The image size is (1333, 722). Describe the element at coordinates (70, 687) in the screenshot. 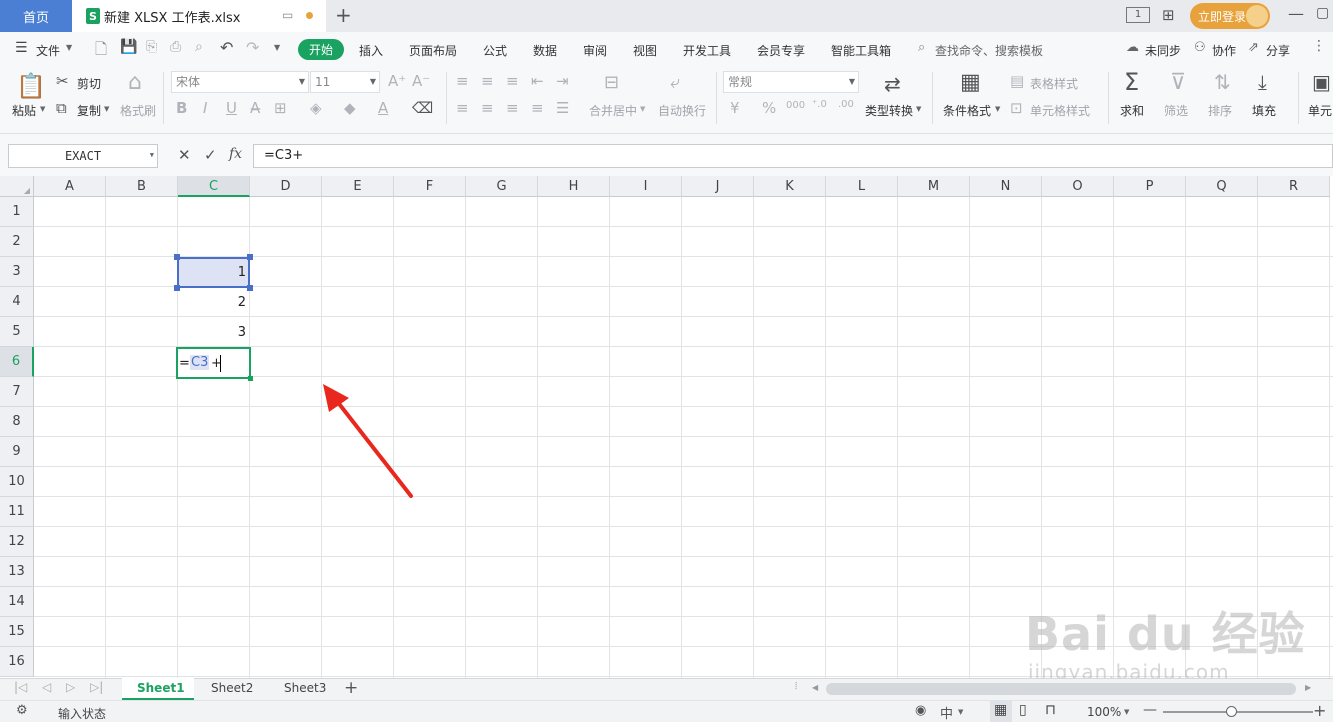

I see `next-sheet-icon: ▷` at that location.